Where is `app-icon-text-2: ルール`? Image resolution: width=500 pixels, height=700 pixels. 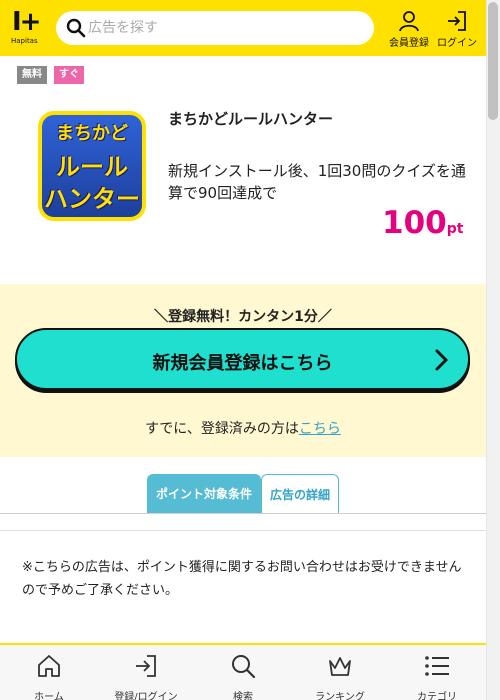 app-icon-text-2: ルール is located at coordinates (92, 167).